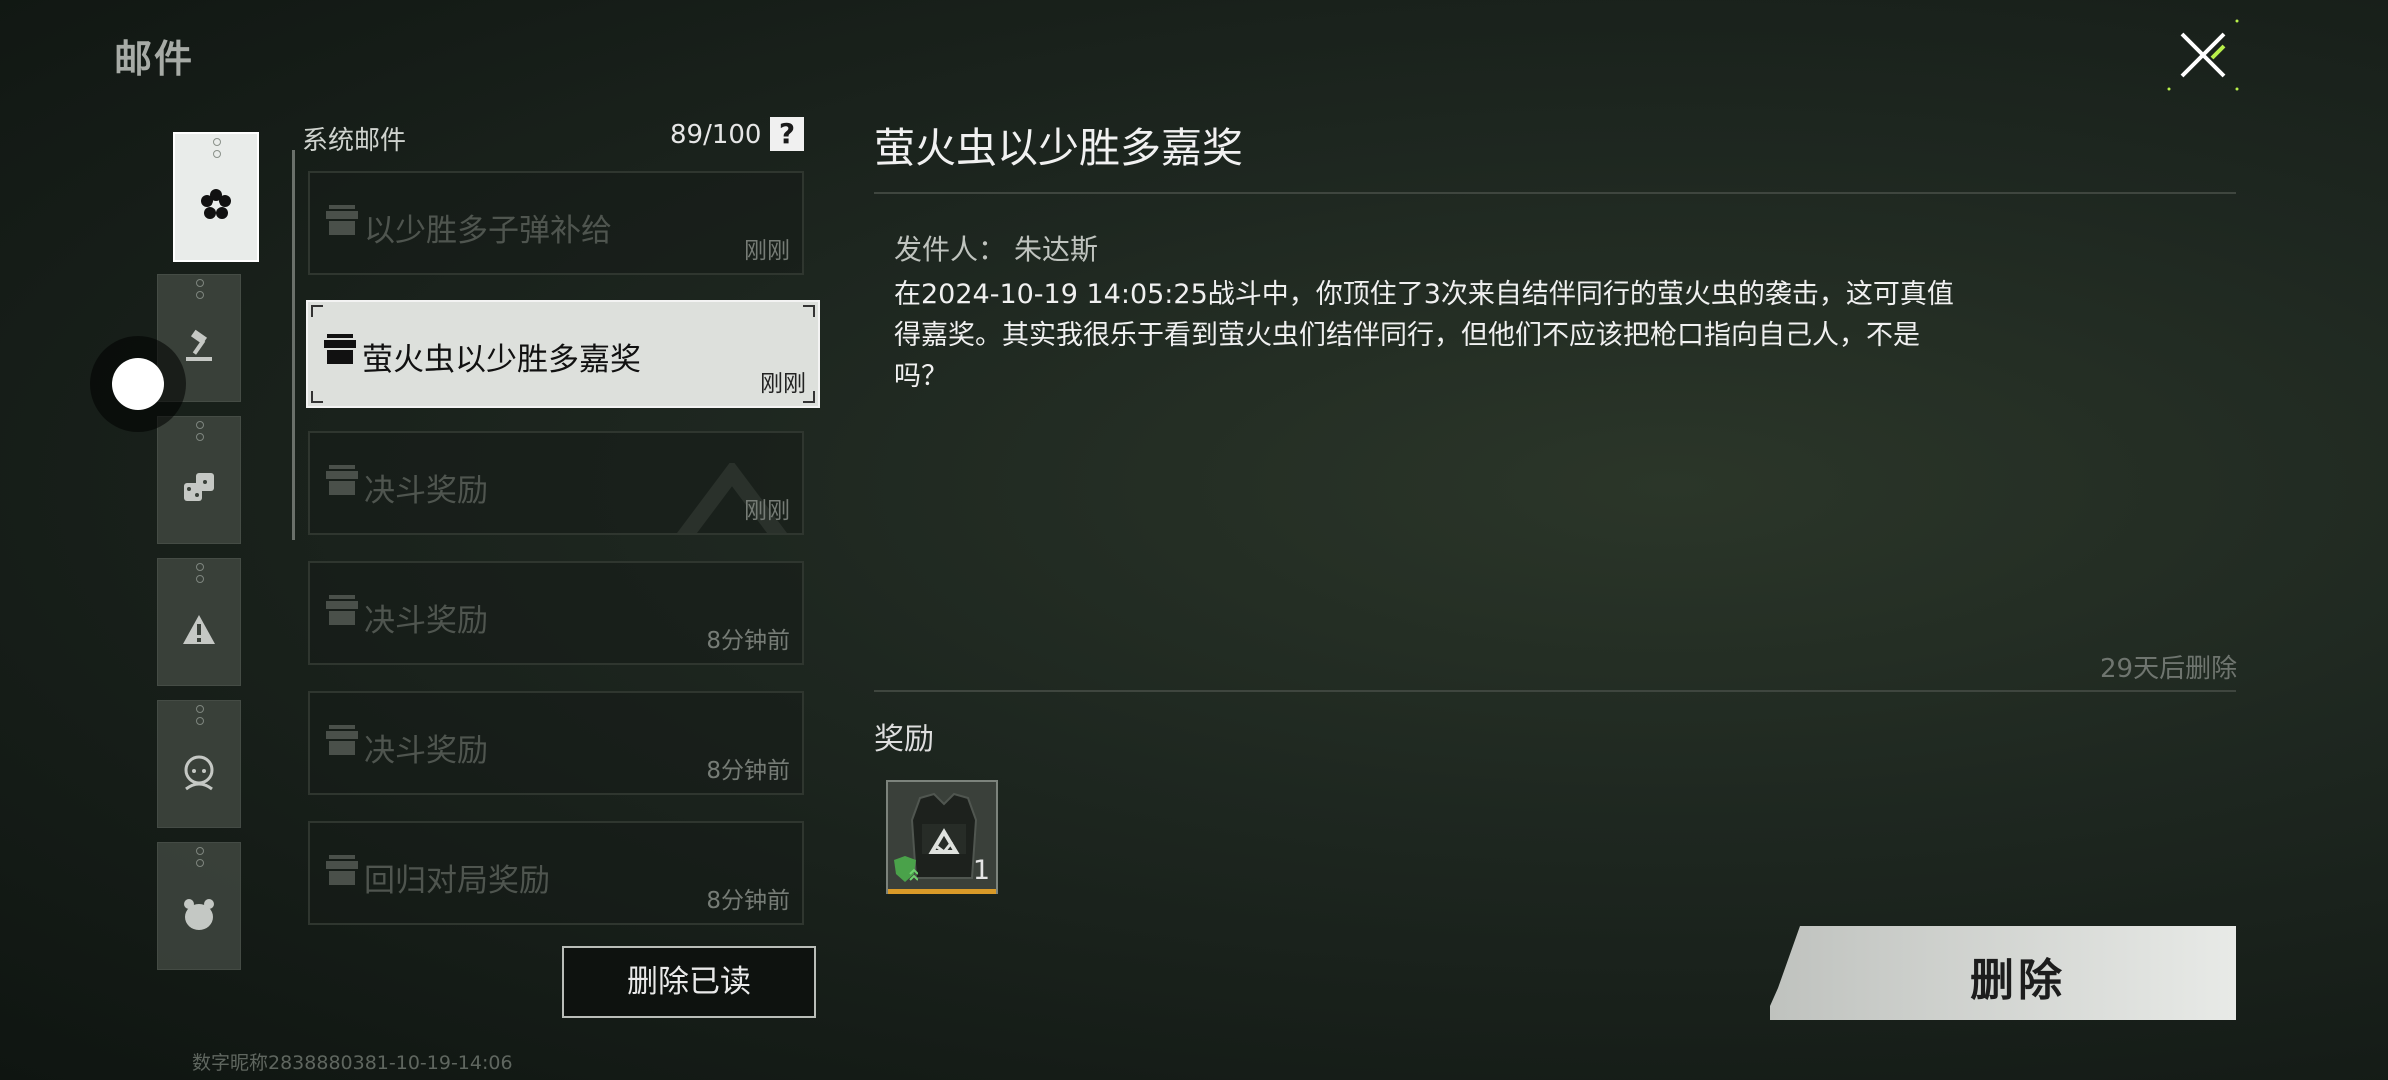  I want to click on category-social, so click(199, 764).